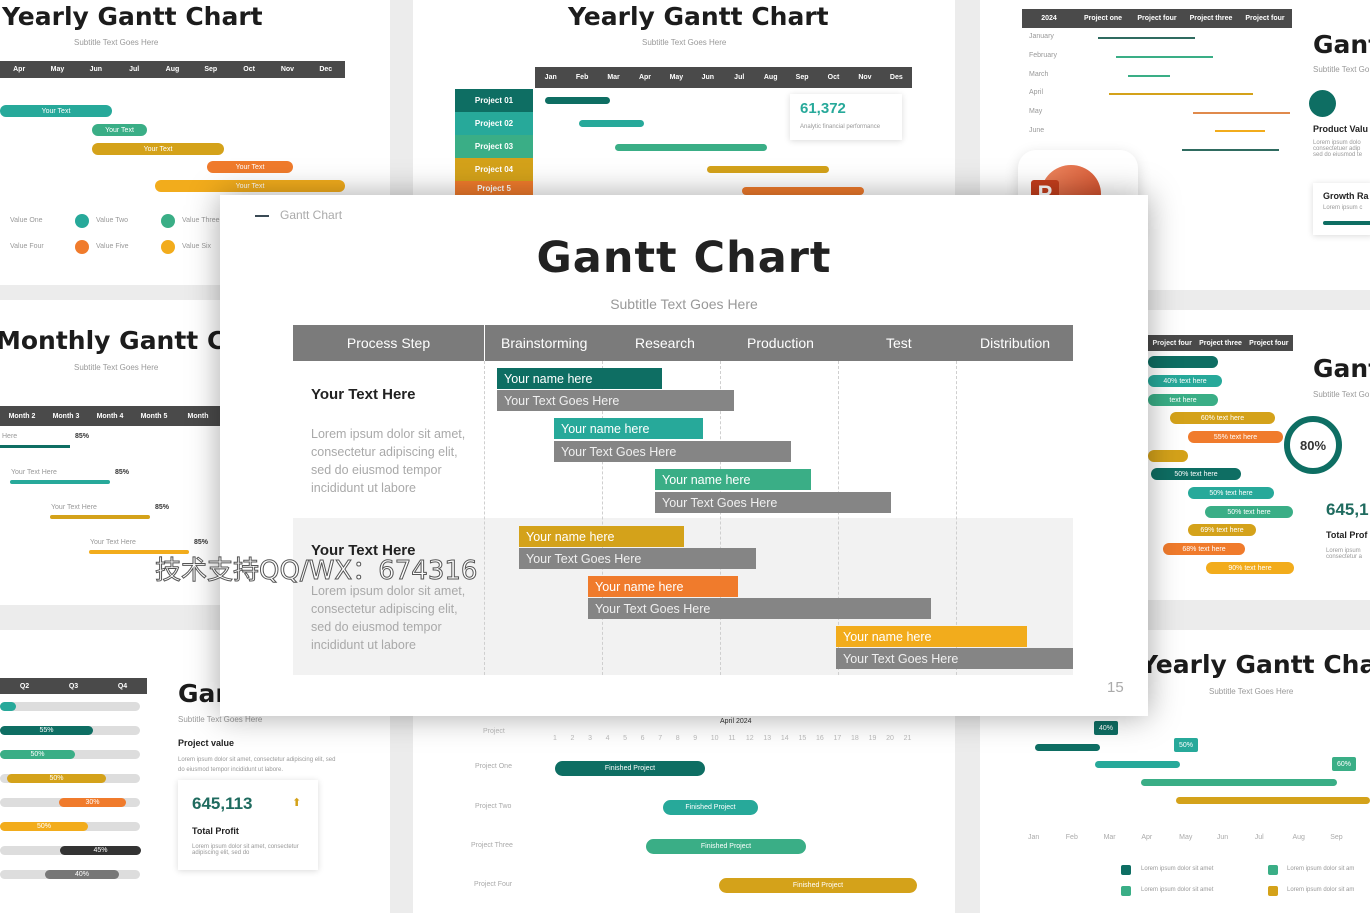  I want to click on section-heading: Project value, so click(206, 743).